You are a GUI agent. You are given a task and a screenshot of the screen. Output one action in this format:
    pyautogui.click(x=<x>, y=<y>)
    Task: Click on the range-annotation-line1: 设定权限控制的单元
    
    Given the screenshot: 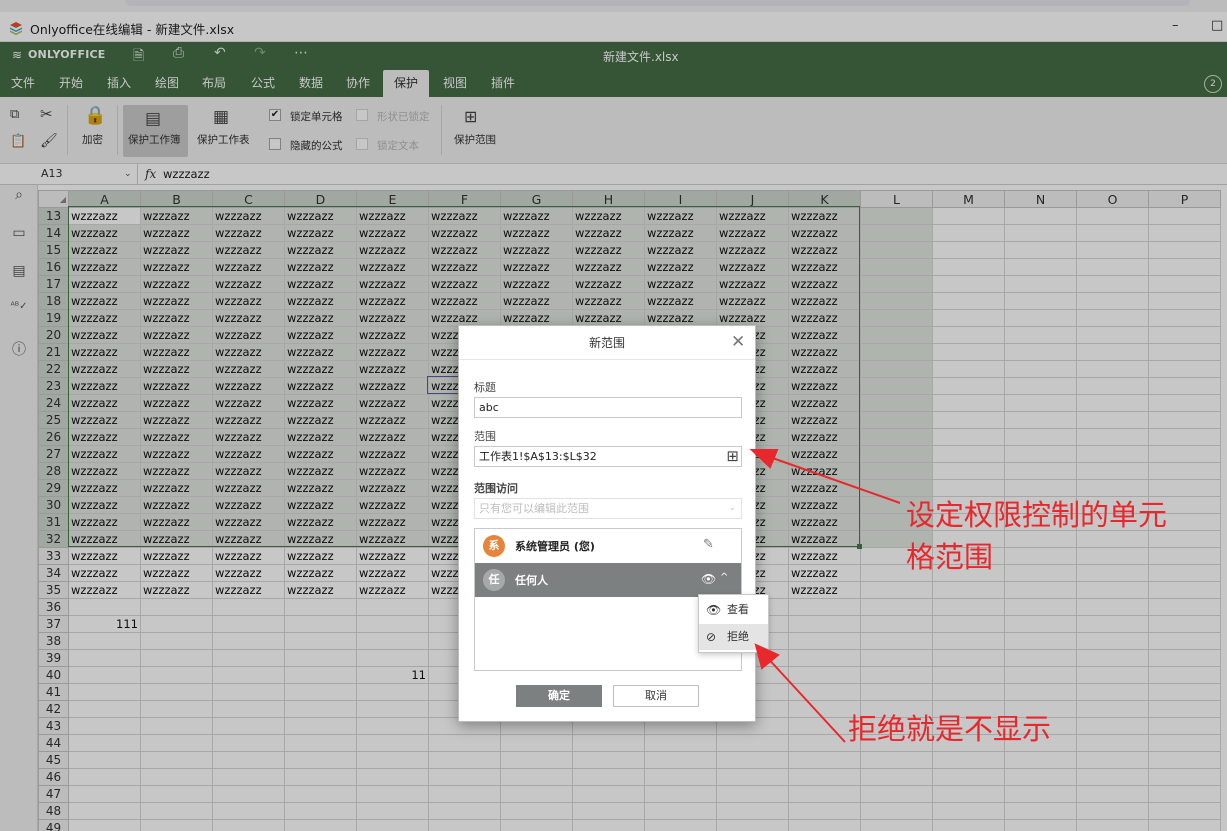 What is the action you would take?
    pyautogui.click(x=1037, y=515)
    